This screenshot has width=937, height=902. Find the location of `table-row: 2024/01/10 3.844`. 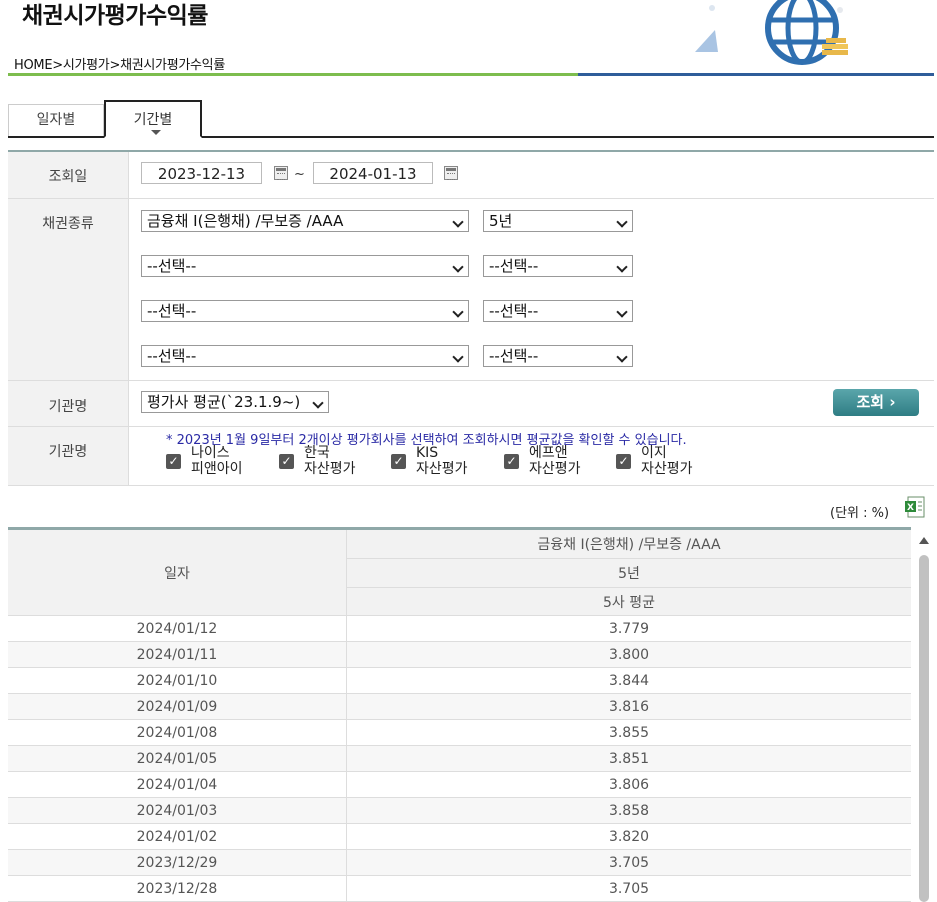

table-row: 2024/01/10 3.844 is located at coordinates (459, 680).